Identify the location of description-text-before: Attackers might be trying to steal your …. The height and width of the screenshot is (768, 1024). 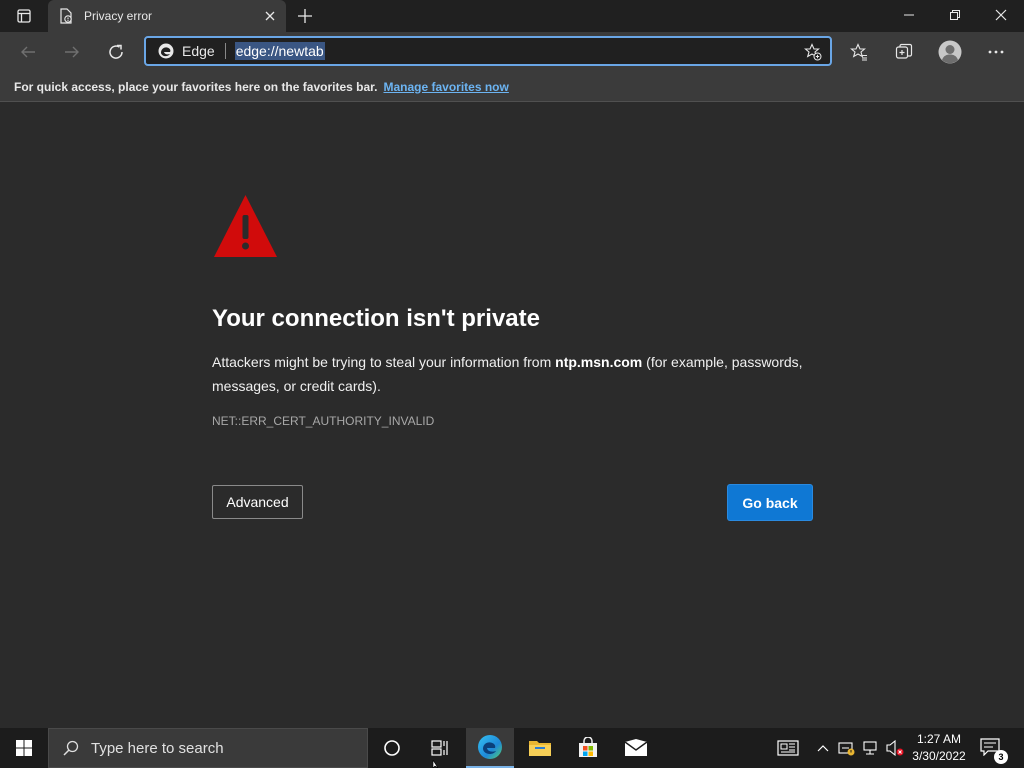
(384, 362).